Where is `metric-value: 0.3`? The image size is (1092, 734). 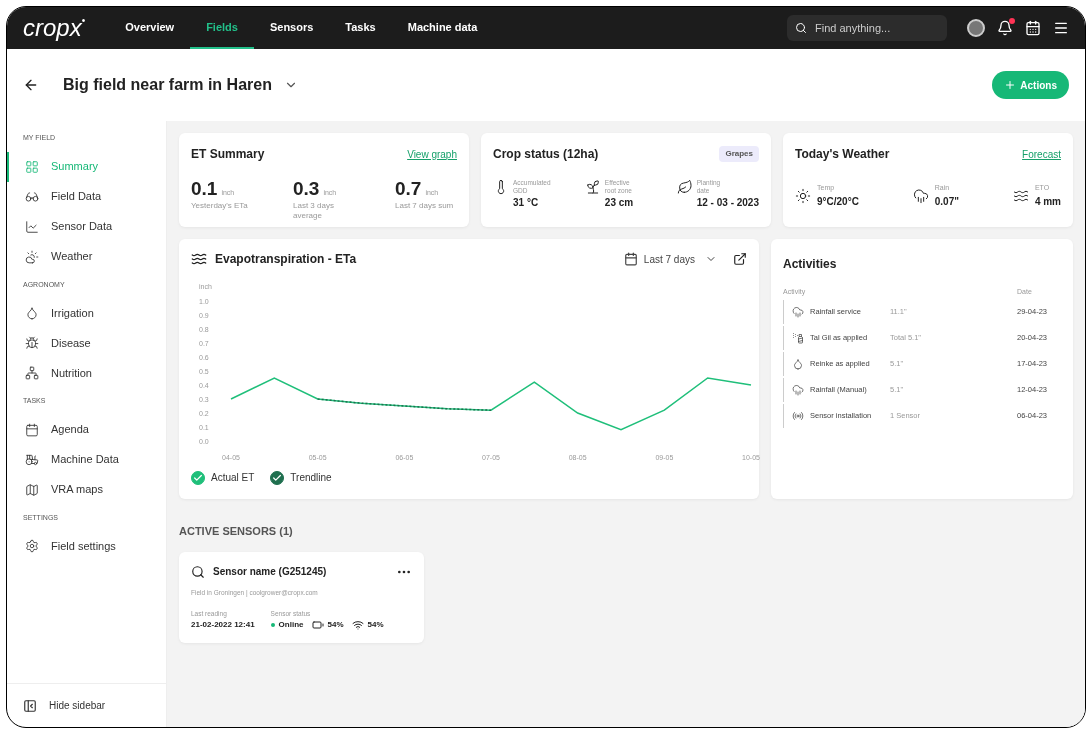 metric-value: 0.3 is located at coordinates (306, 188).